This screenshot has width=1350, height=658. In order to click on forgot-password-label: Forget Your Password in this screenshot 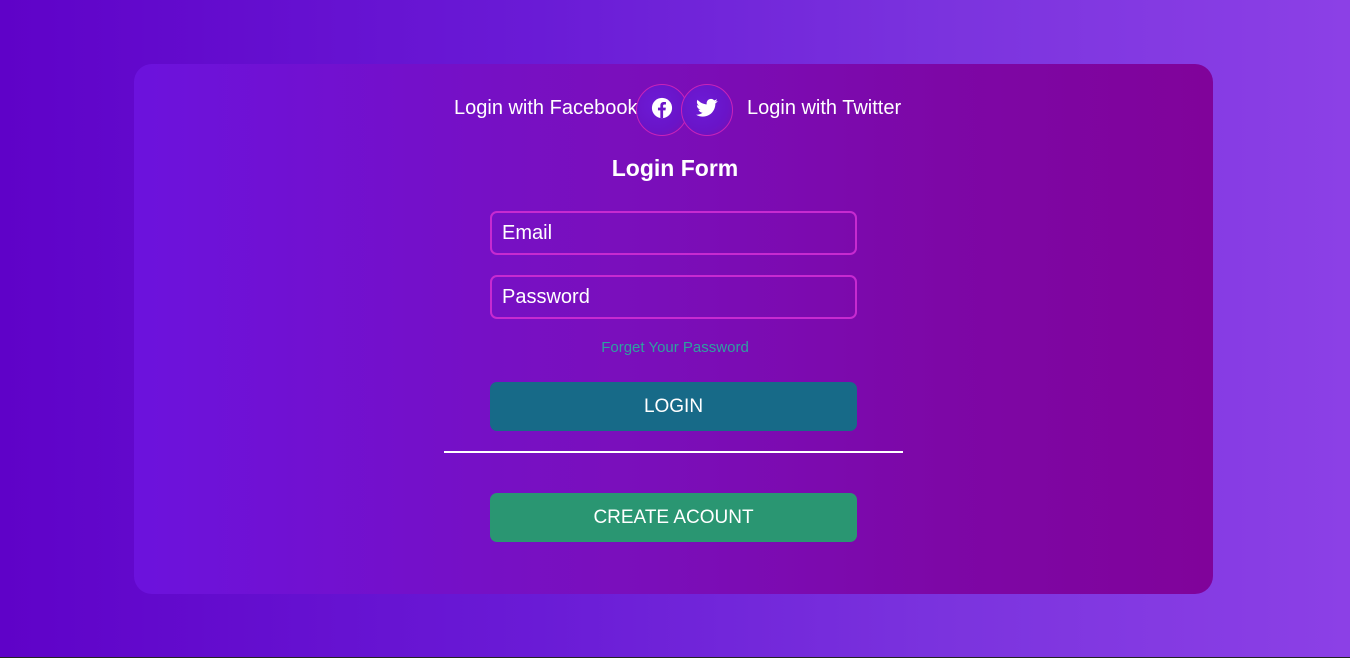, I will do `click(675, 347)`.